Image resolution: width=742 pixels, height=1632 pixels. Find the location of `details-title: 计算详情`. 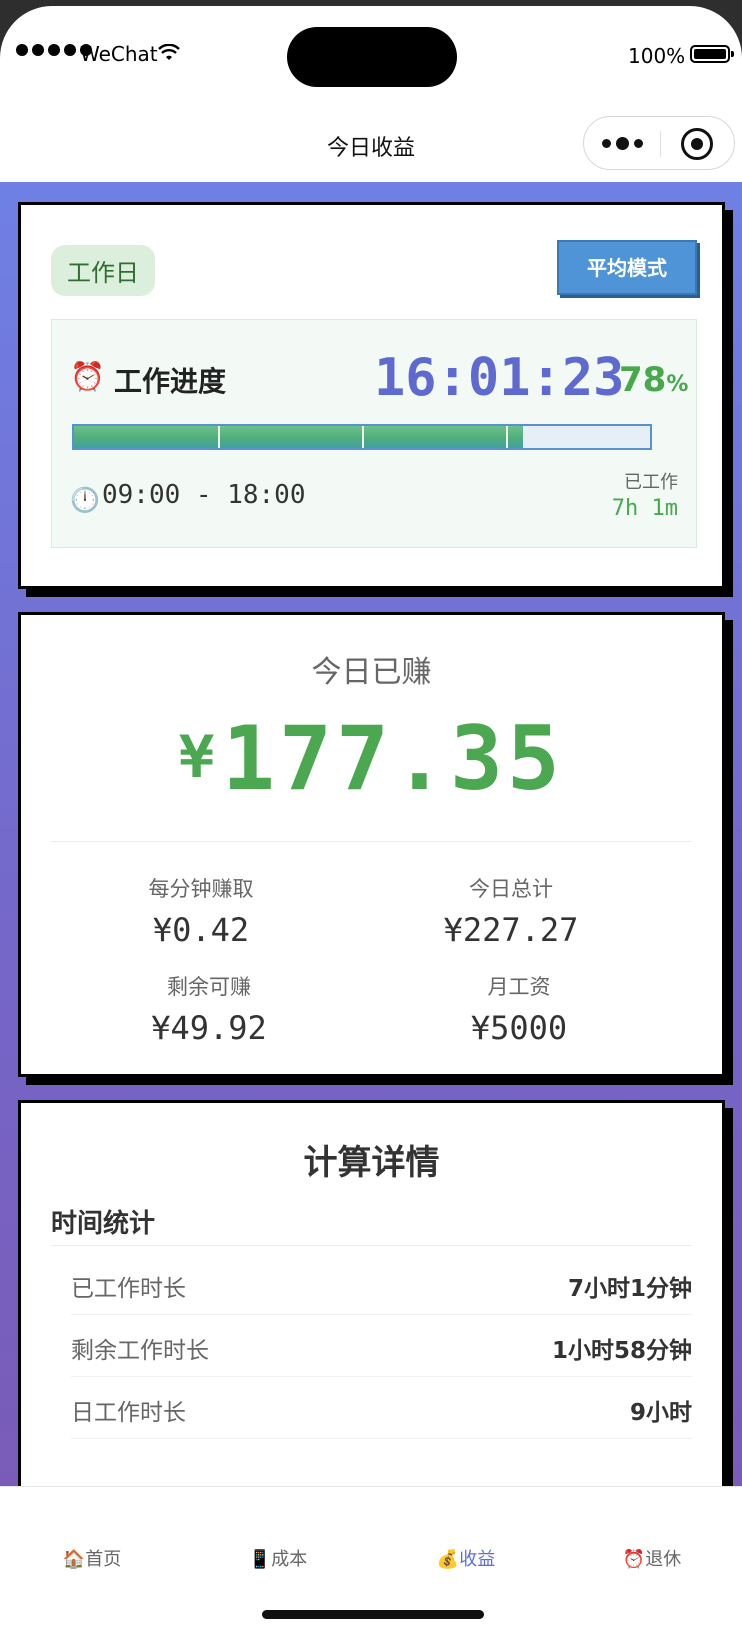

details-title: 计算详情 is located at coordinates (371, 1163).